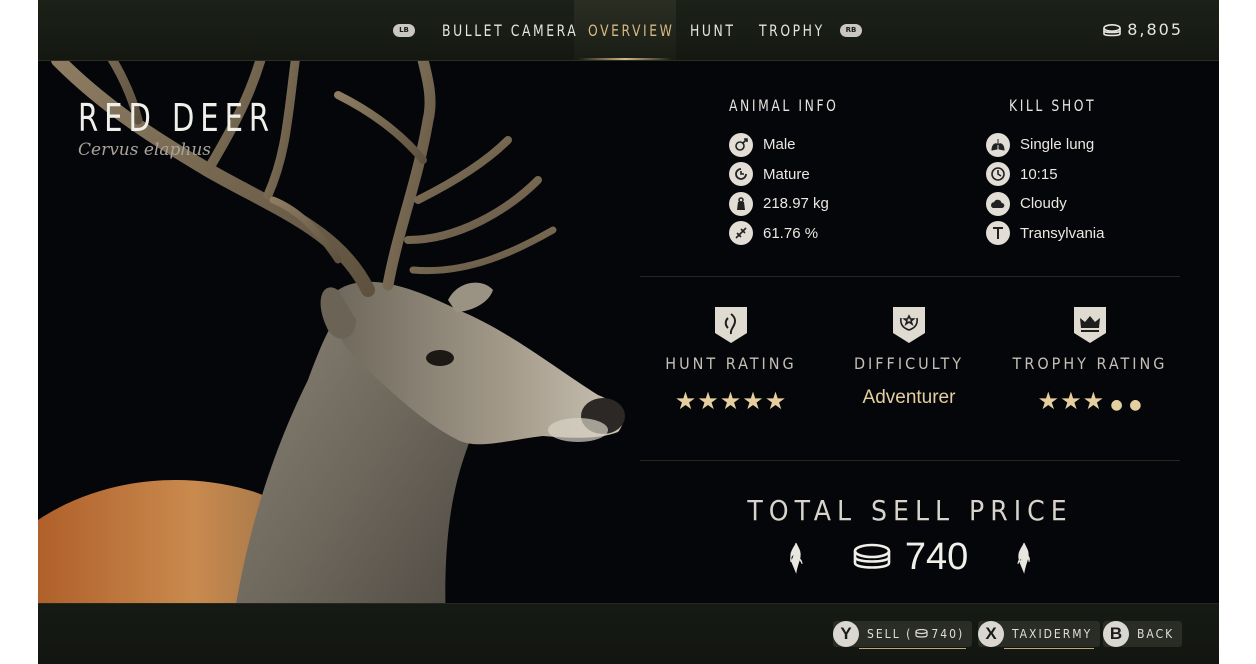 Image resolution: width=1256 pixels, height=664 pixels. I want to click on info-weather: Cloudy, so click(1043, 204).